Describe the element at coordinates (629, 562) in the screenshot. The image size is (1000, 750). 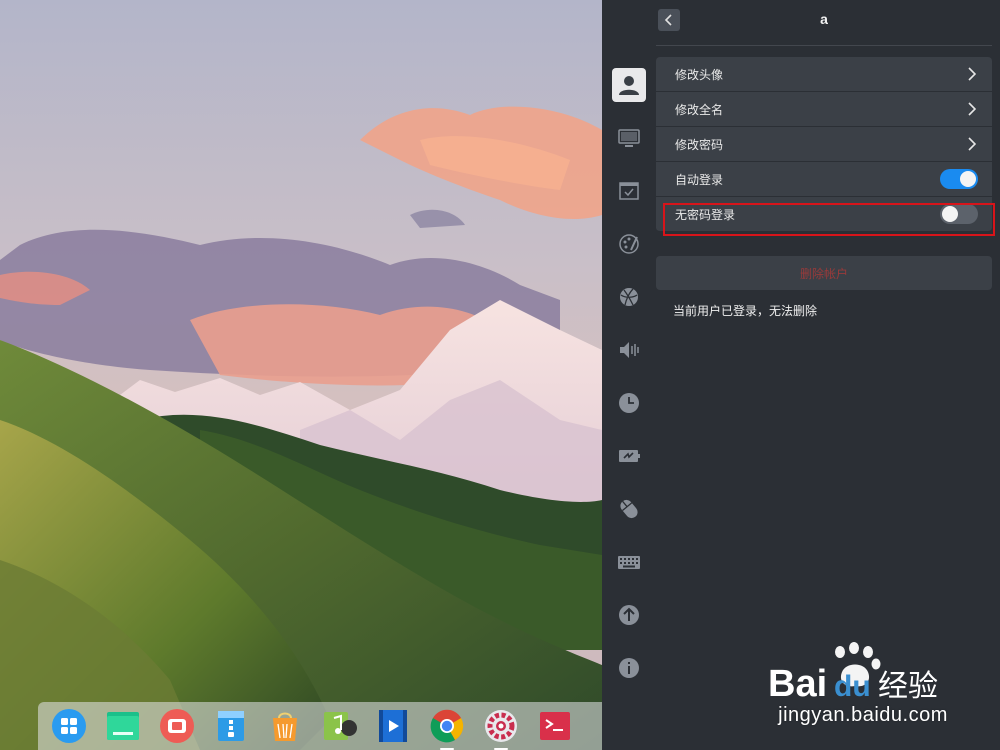
I see `keyboard-icon` at that location.